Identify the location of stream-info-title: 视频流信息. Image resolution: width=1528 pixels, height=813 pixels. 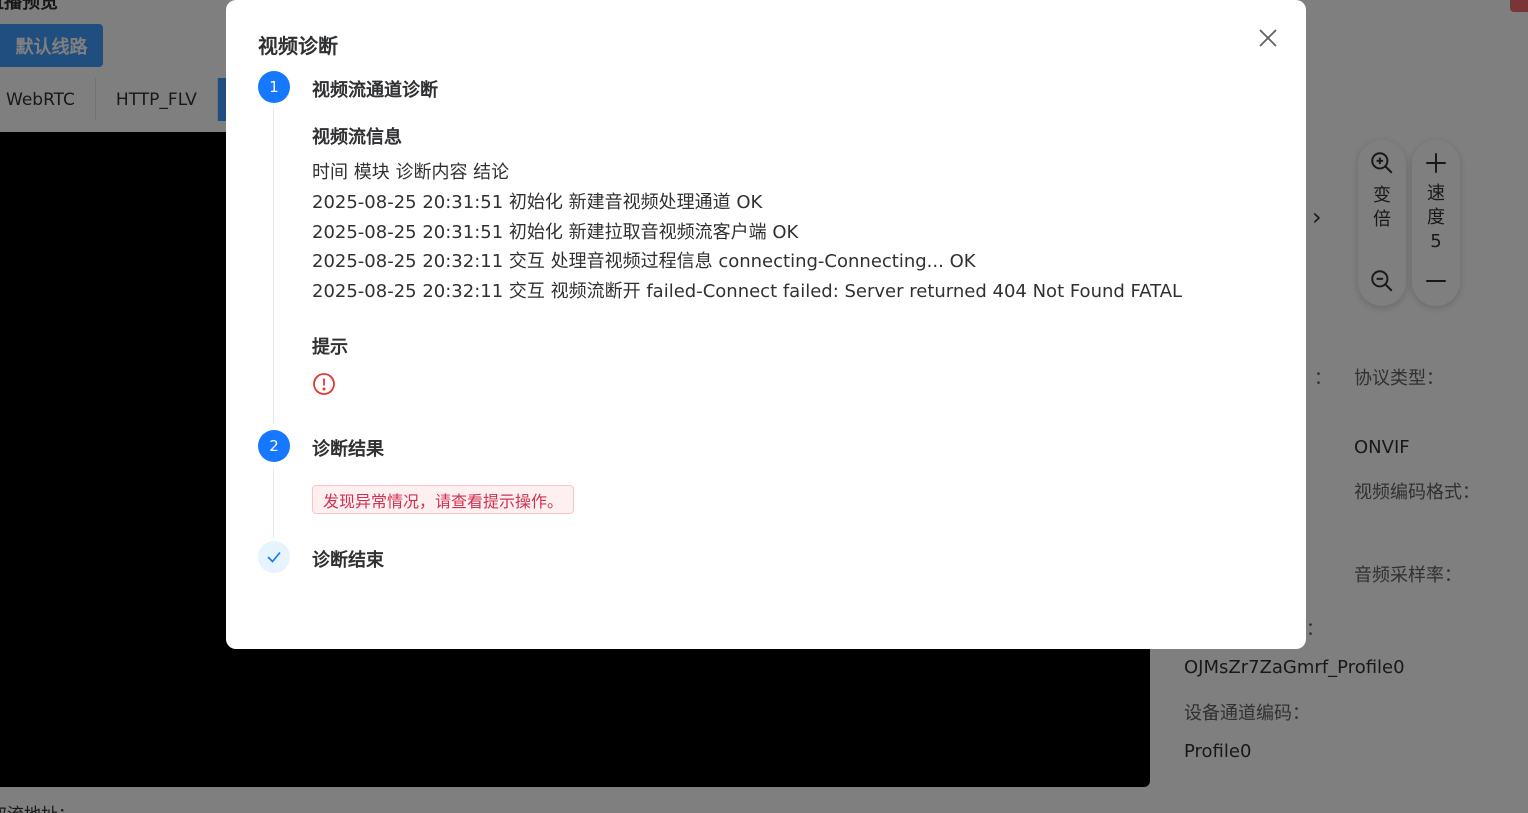
(357, 137).